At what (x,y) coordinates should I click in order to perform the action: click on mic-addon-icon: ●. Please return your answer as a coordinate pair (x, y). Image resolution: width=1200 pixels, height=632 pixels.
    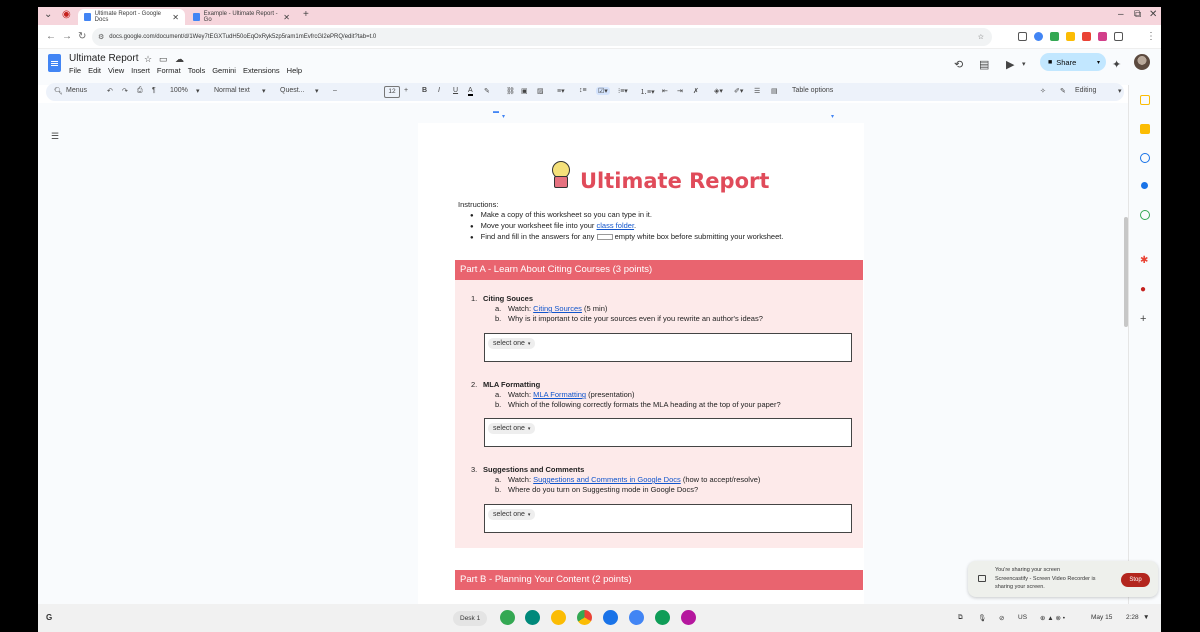
    Looking at the image, I should click on (1145, 289).